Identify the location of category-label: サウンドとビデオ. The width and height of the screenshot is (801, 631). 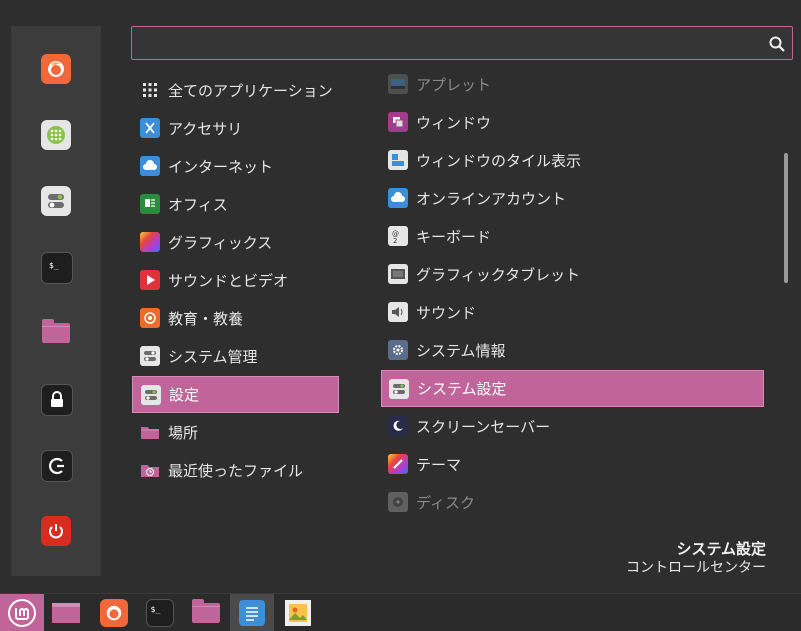
(228, 280).